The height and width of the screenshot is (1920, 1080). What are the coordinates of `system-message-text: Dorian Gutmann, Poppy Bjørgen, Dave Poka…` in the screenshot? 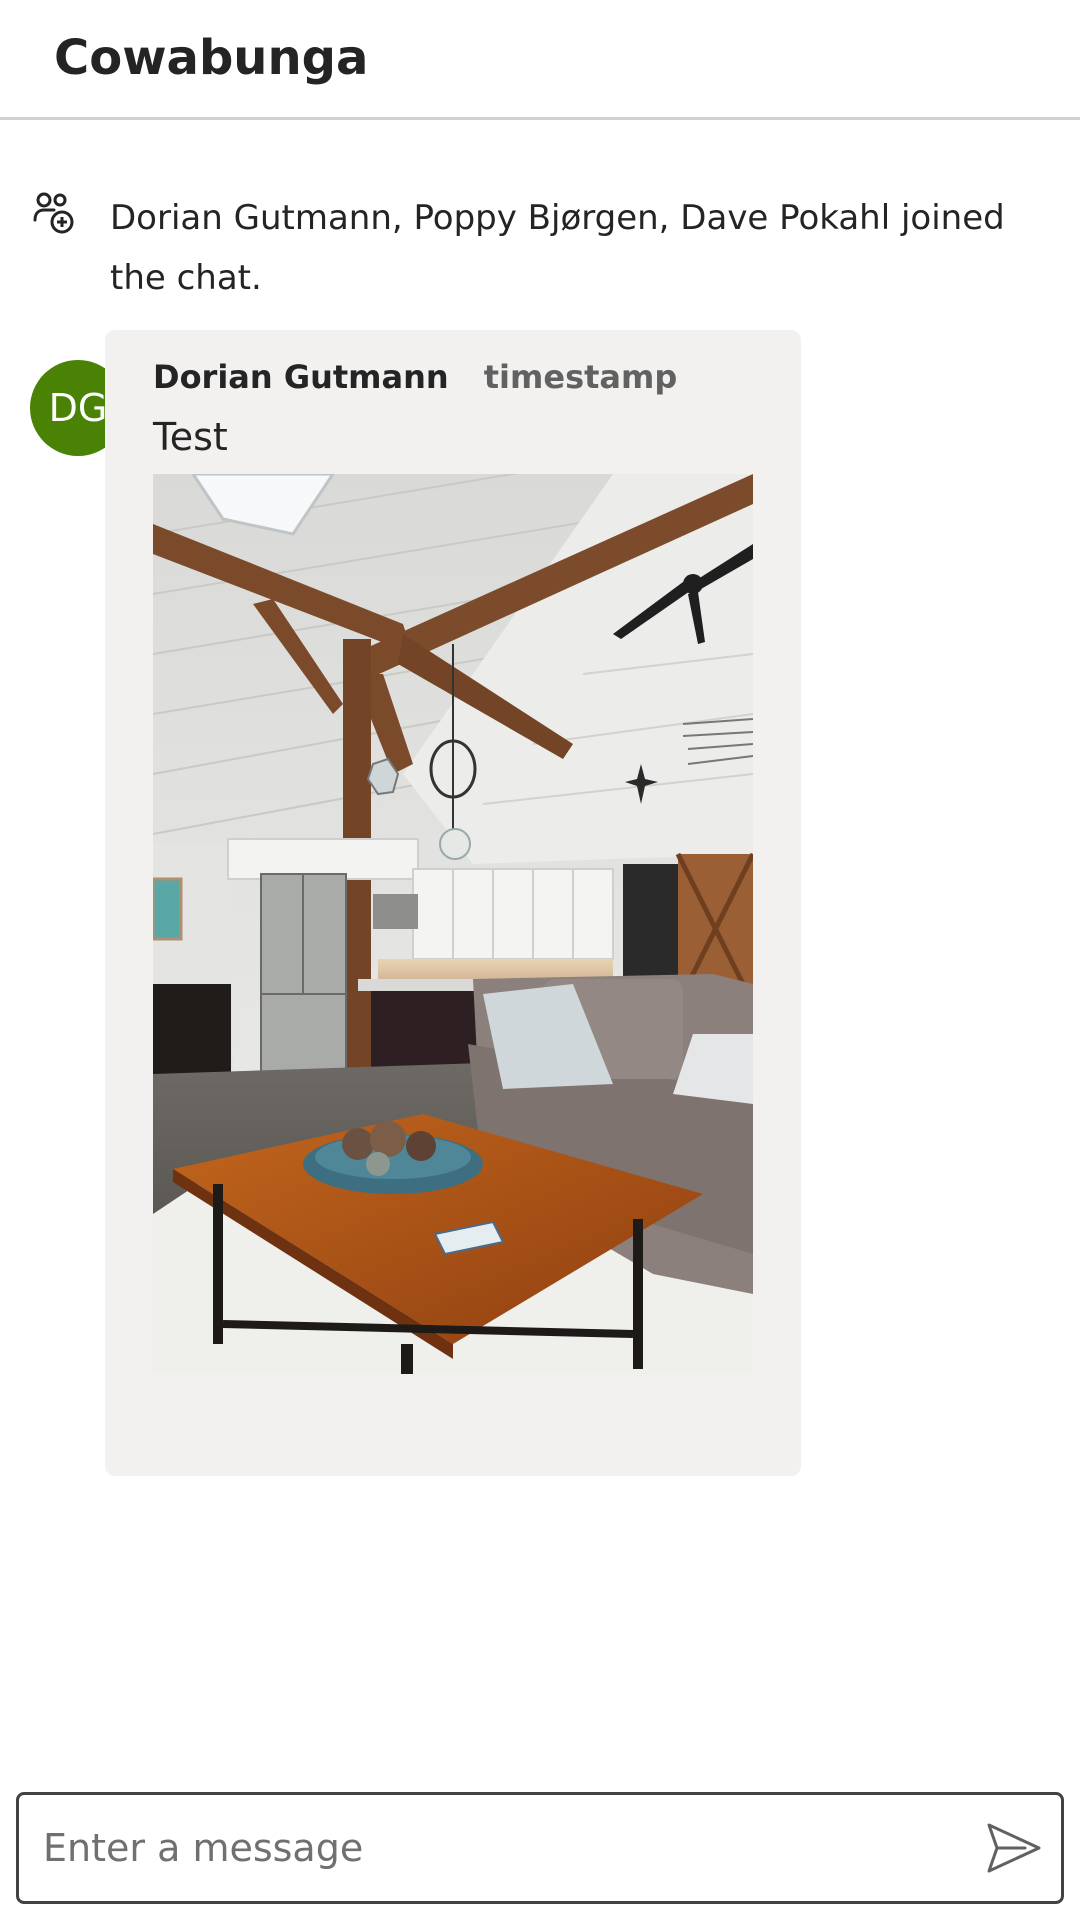 It's located at (557, 248).